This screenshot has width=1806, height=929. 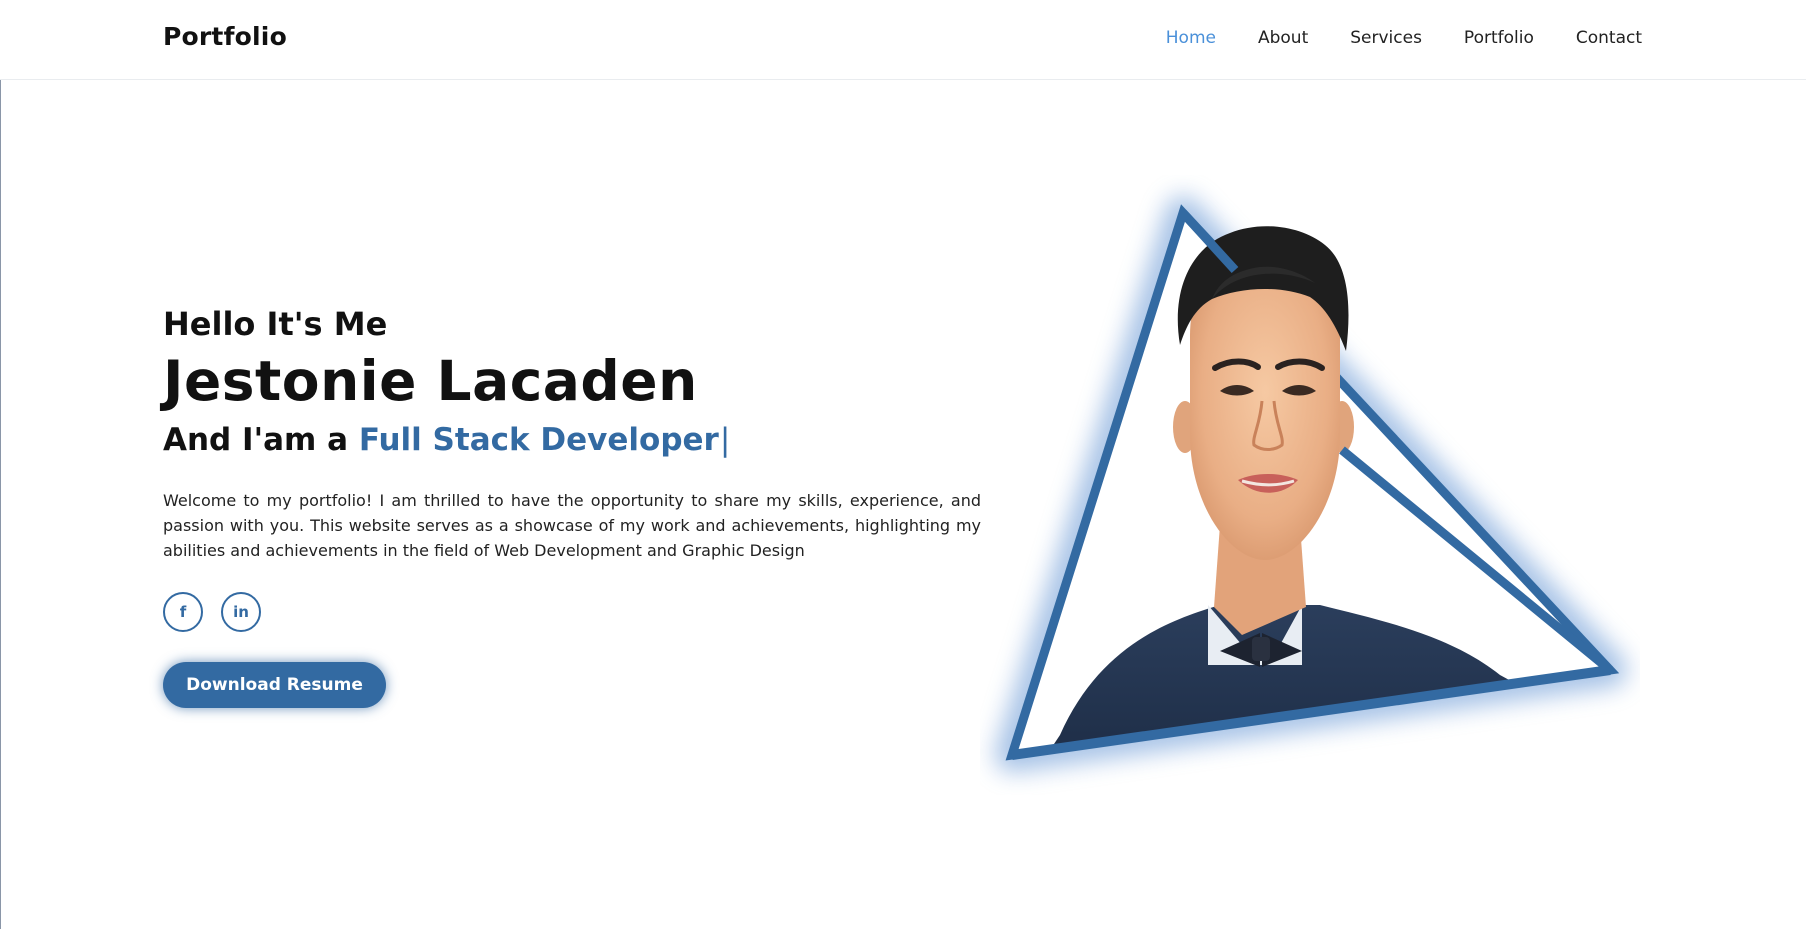 What do you see at coordinates (275, 324) in the screenshot?
I see `hero-greeting: Hello It's Me` at bounding box center [275, 324].